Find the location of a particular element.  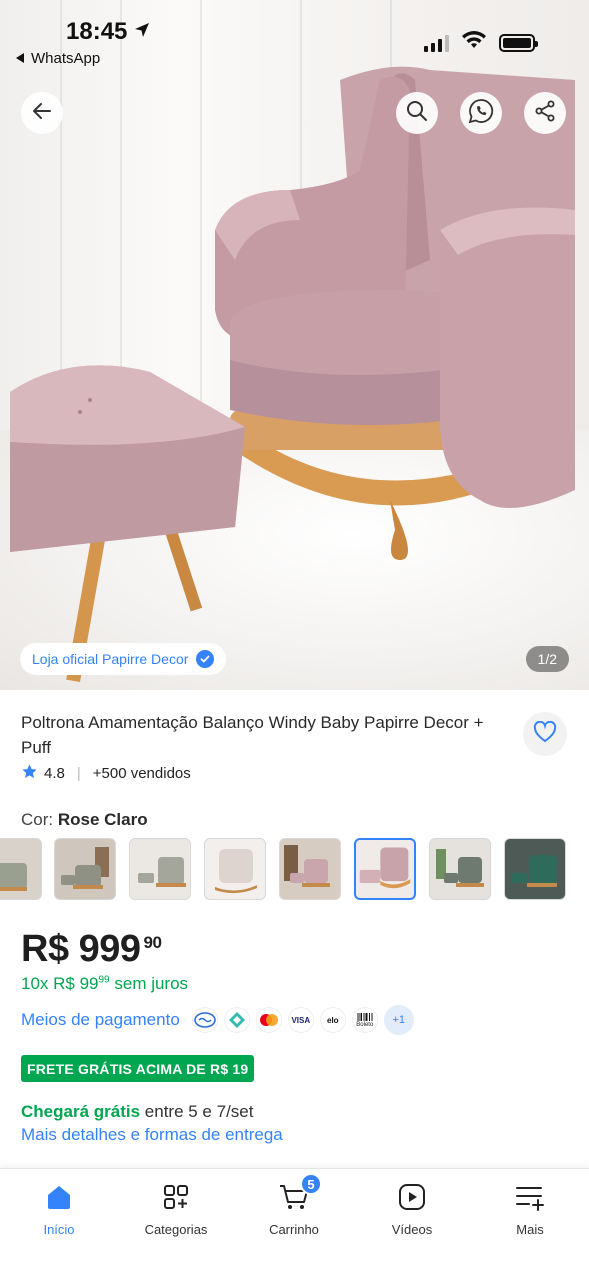

rating-value: 4.8 is located at coordinates (54, 773).